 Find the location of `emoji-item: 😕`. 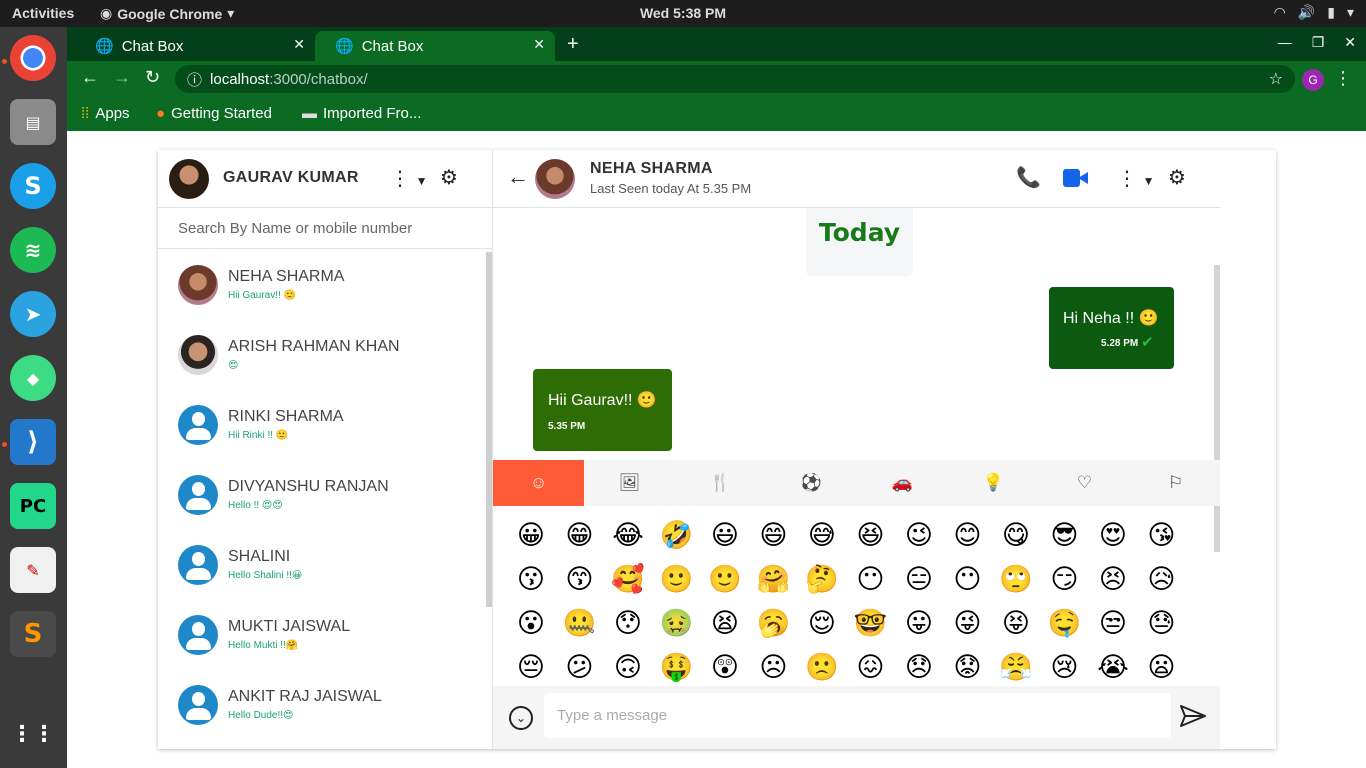

emoji-item: 😕 is located at coordinates (580, 667).